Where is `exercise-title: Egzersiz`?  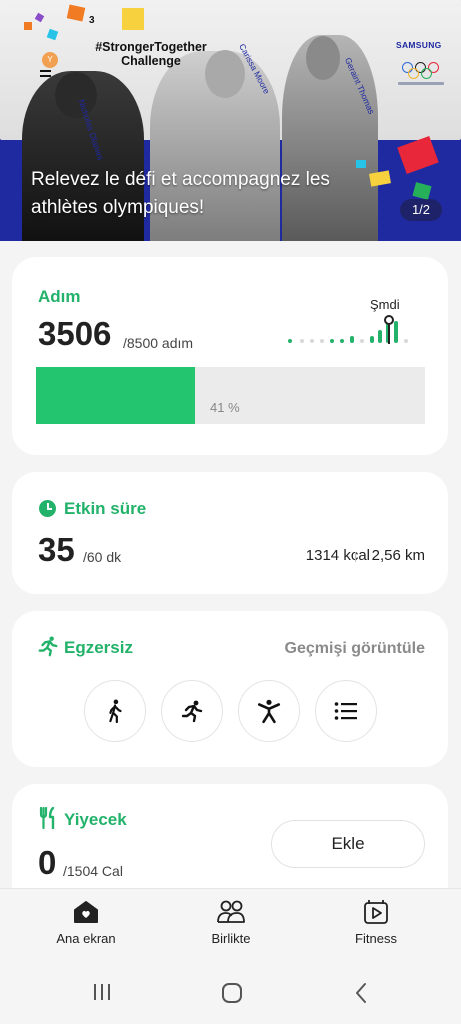
exercise-title: Egzersiz is located at coordinates (98, 647).